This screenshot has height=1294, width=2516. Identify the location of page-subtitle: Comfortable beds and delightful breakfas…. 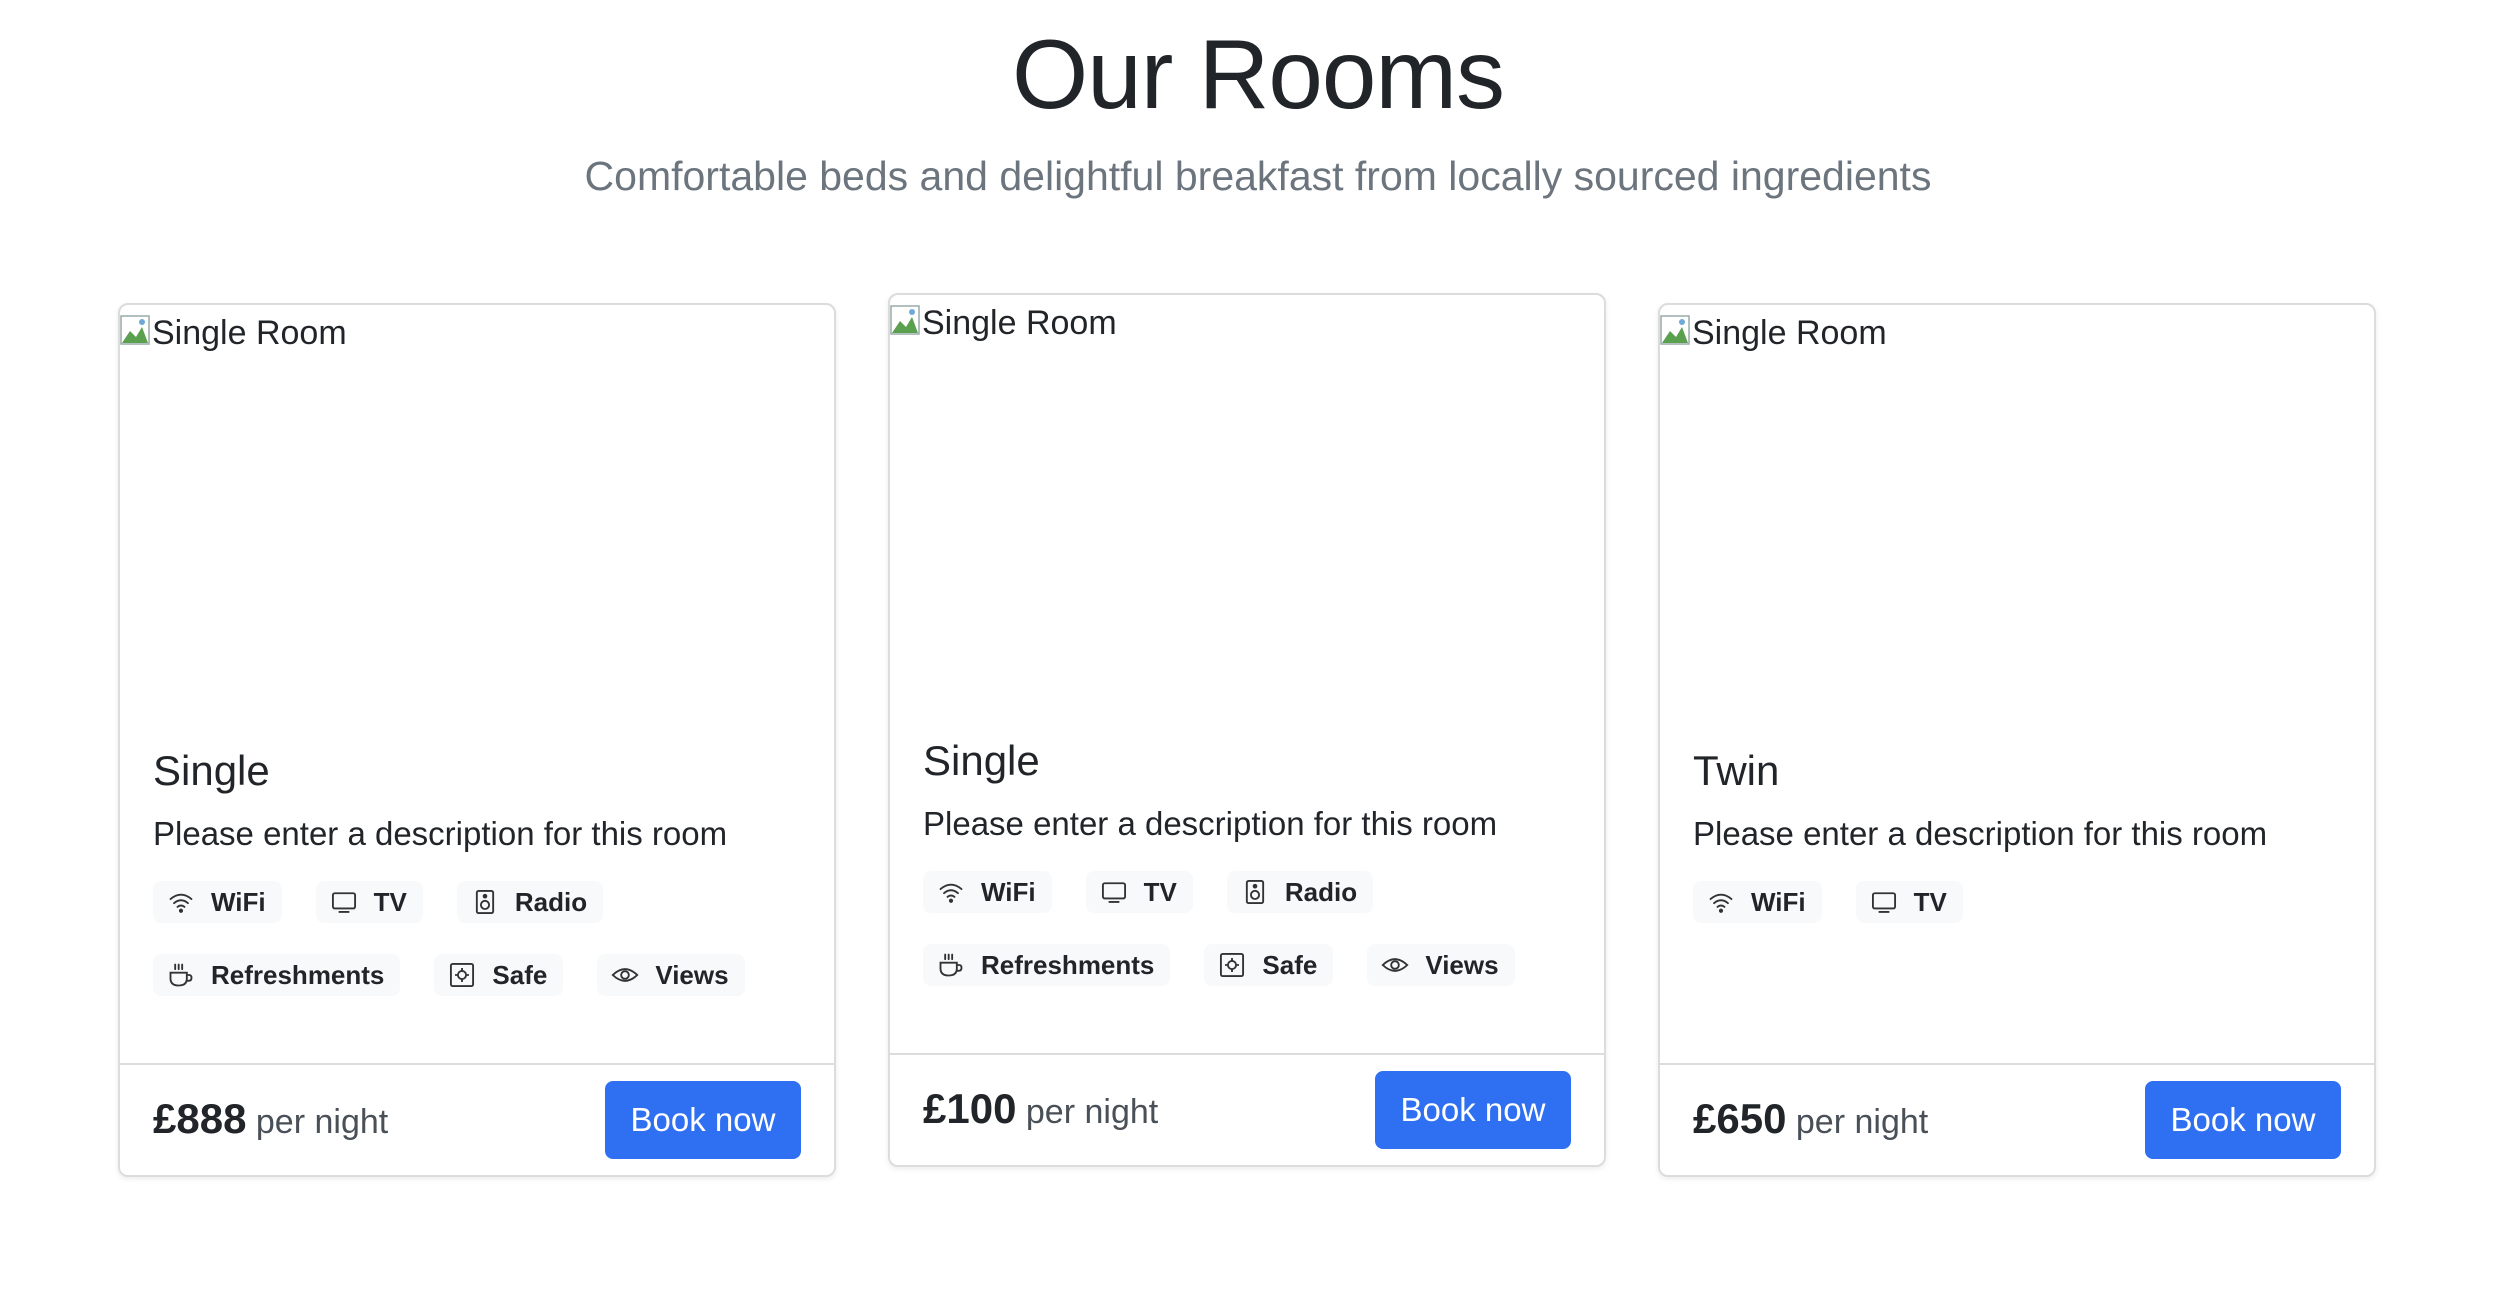
(1258, 176).